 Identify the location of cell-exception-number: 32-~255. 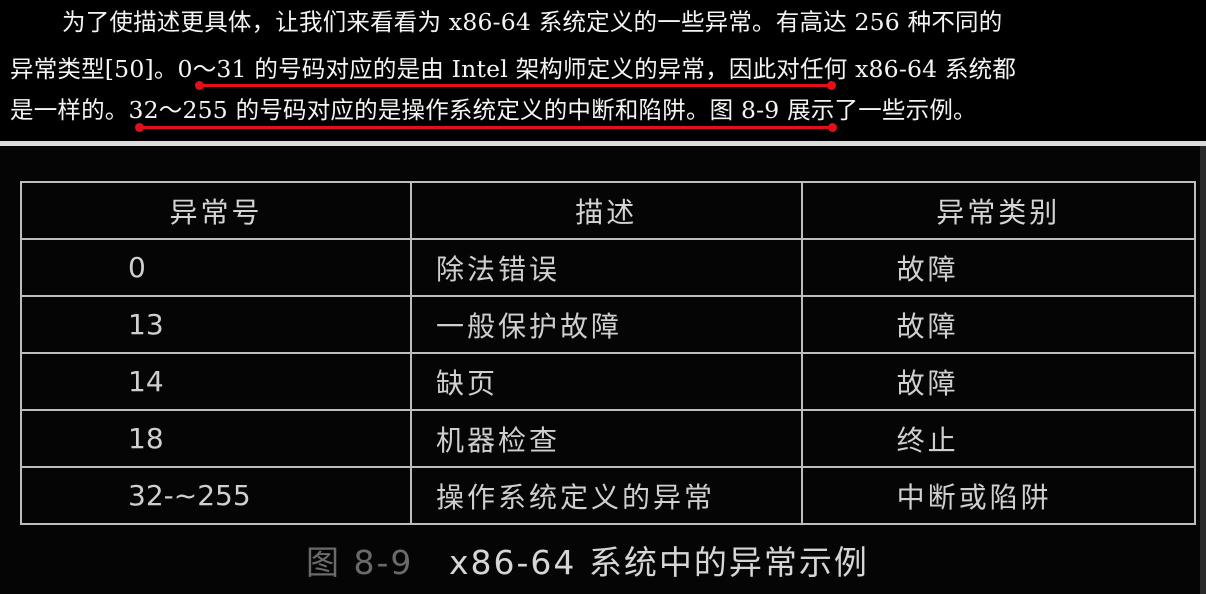
(216, 495).